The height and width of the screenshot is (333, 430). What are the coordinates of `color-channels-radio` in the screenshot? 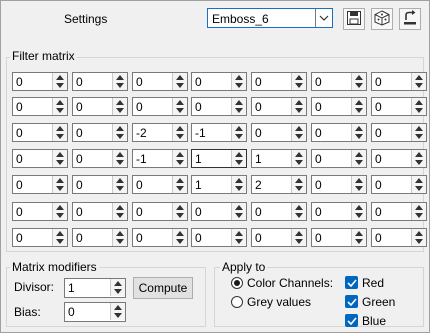 It's located at (237, 283).